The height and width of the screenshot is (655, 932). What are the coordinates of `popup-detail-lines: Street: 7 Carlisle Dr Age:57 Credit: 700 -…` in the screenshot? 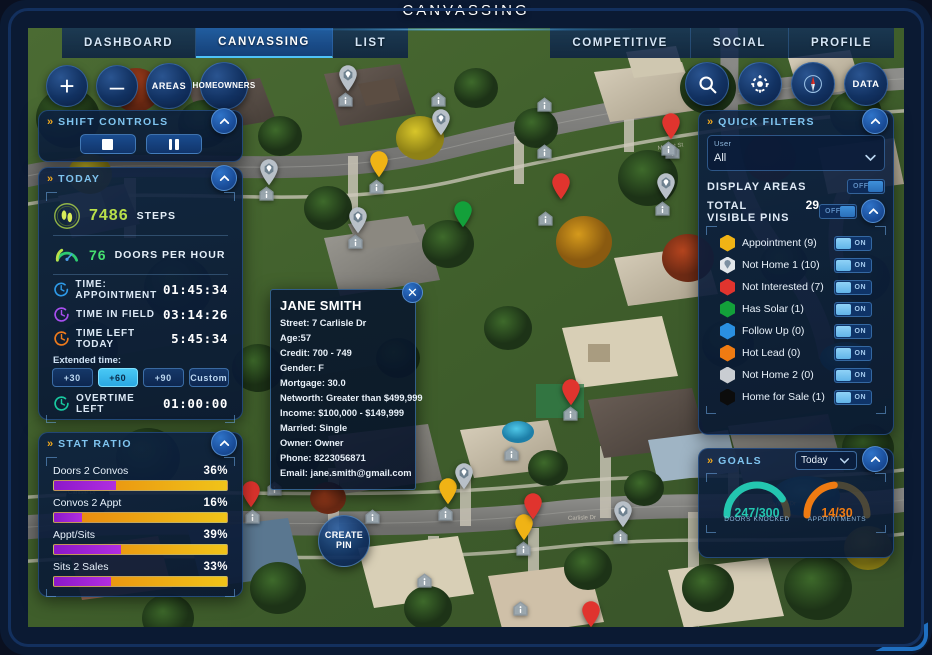 It's located at (351, 399).